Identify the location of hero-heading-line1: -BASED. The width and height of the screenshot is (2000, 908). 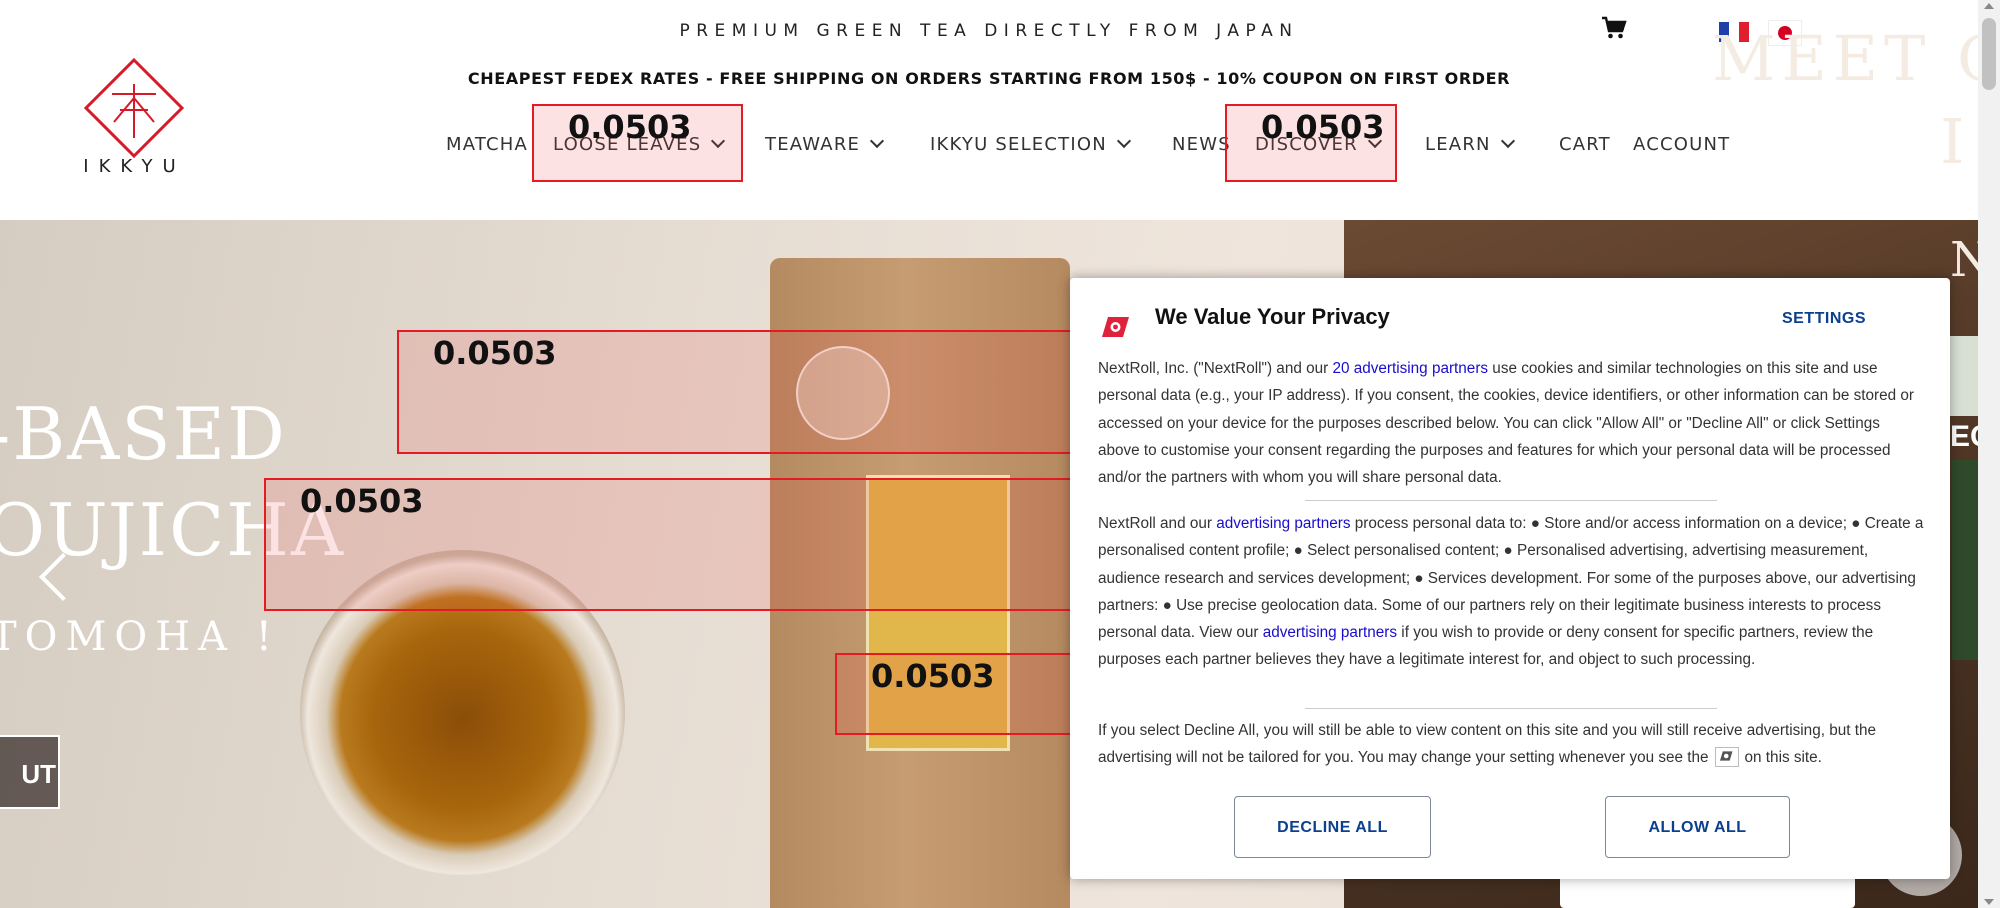
(143, 434).